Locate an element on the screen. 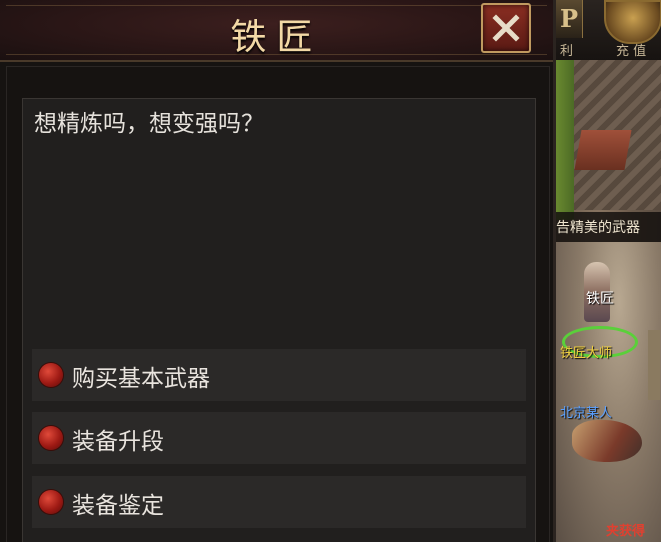 The width and height of the screenshot is (661, 542). recharge-label: 充 值 is located at coordinates (631, 49).